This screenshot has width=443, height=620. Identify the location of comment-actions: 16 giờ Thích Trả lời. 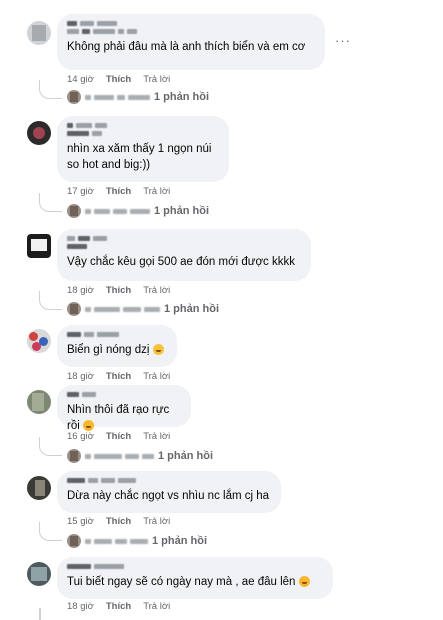
(118, 436).